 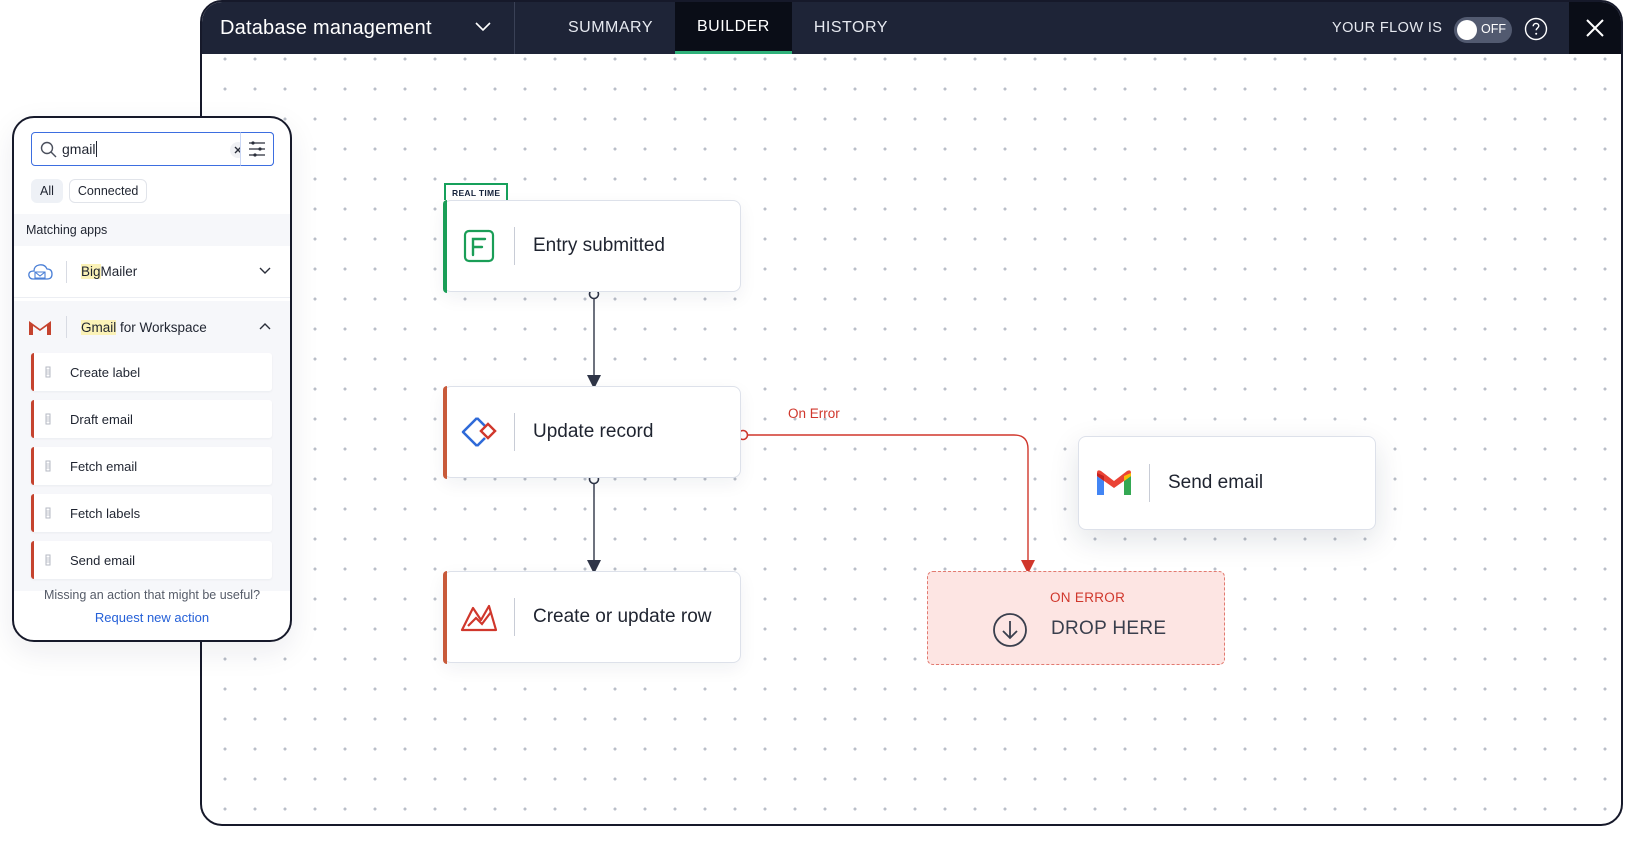 What do you see at coordinates (161, 327) in the screenshot?
I see `app-name-rest: for Workspace` at bounding box center [161, 327].